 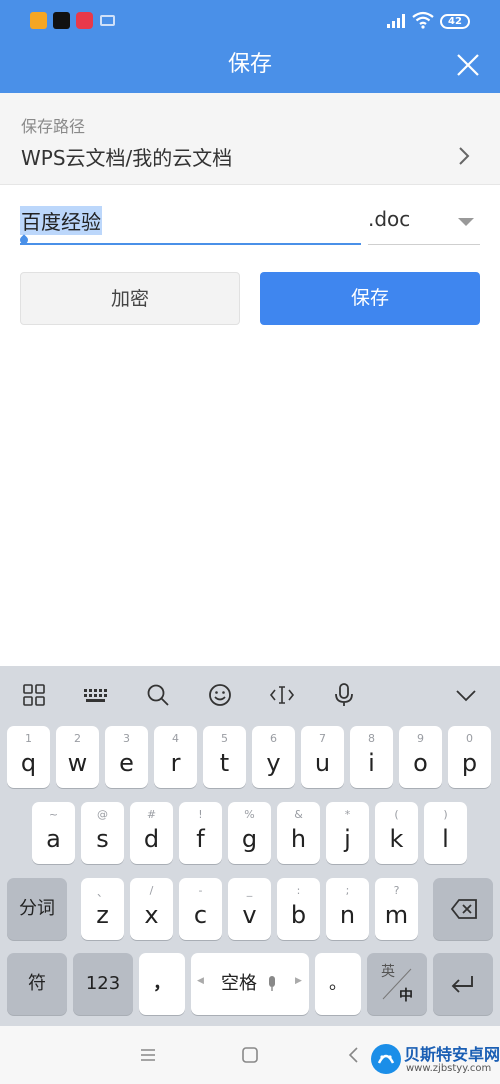 I want to click on key-v: _ v, so click(x=249, y=909).